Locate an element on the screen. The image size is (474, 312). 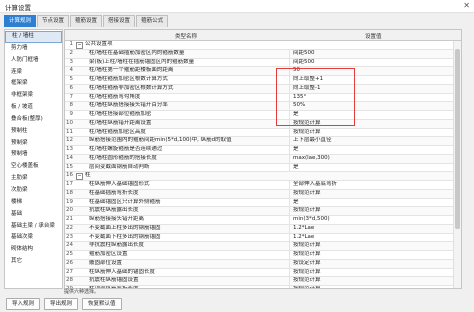
sidebar-item: 基础次梁 is located at coordinates (33, 238).